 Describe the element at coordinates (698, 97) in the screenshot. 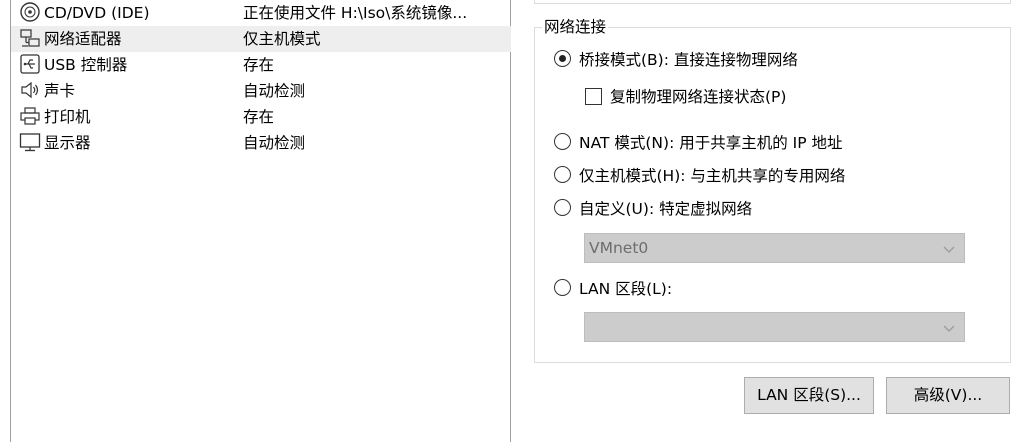

I see `replicate-physical-state-label: 复制物理网络连接状态(P)` at that location.